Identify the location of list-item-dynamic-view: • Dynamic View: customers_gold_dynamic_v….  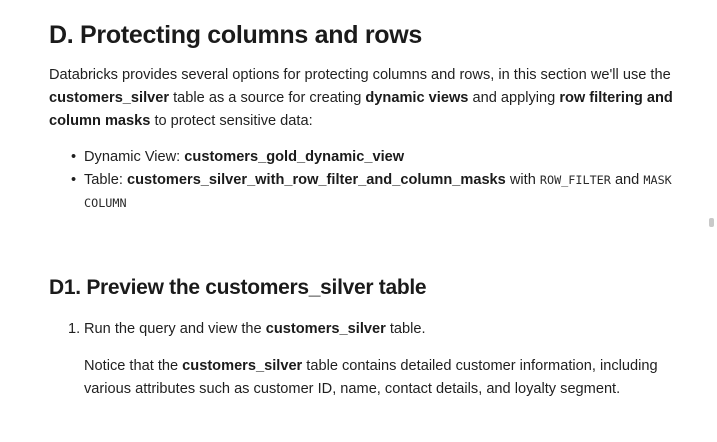
(371, 157).